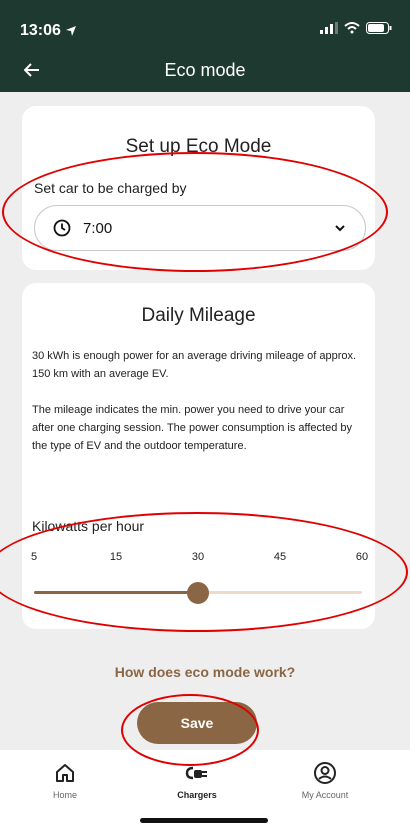 The height and width of the screenshot is (825, 410). I want to click on charge-by-label: Set car to be charged by, so click(110, 188).